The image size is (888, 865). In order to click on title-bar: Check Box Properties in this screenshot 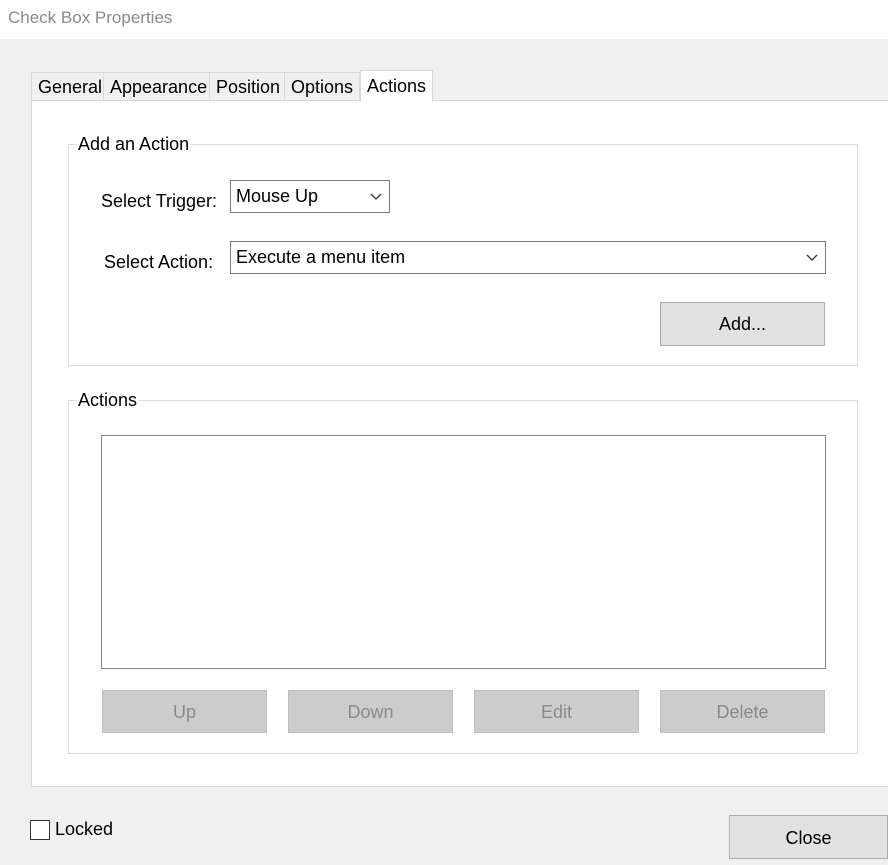, I will do `click(444, 19)`.